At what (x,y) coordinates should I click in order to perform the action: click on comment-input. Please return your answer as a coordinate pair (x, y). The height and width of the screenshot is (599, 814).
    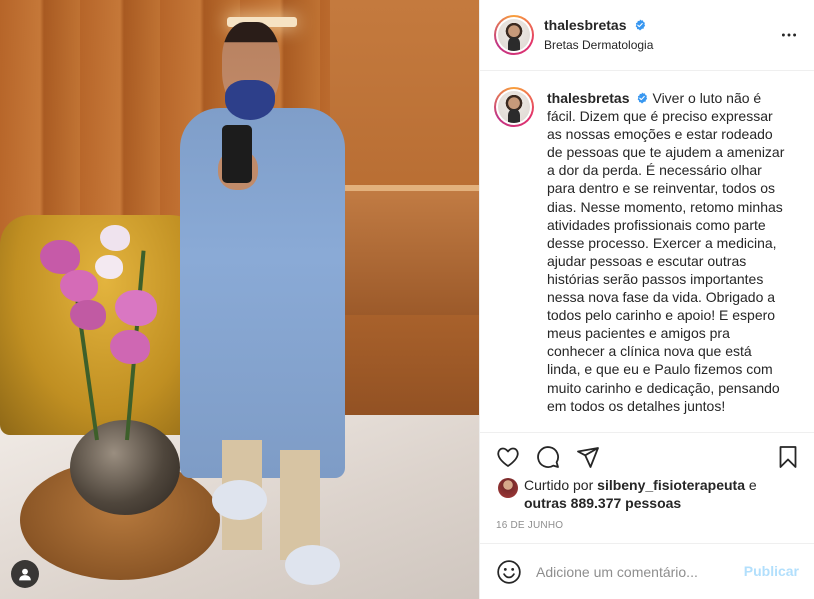
    Looking at the image, I should click on (636, 572).